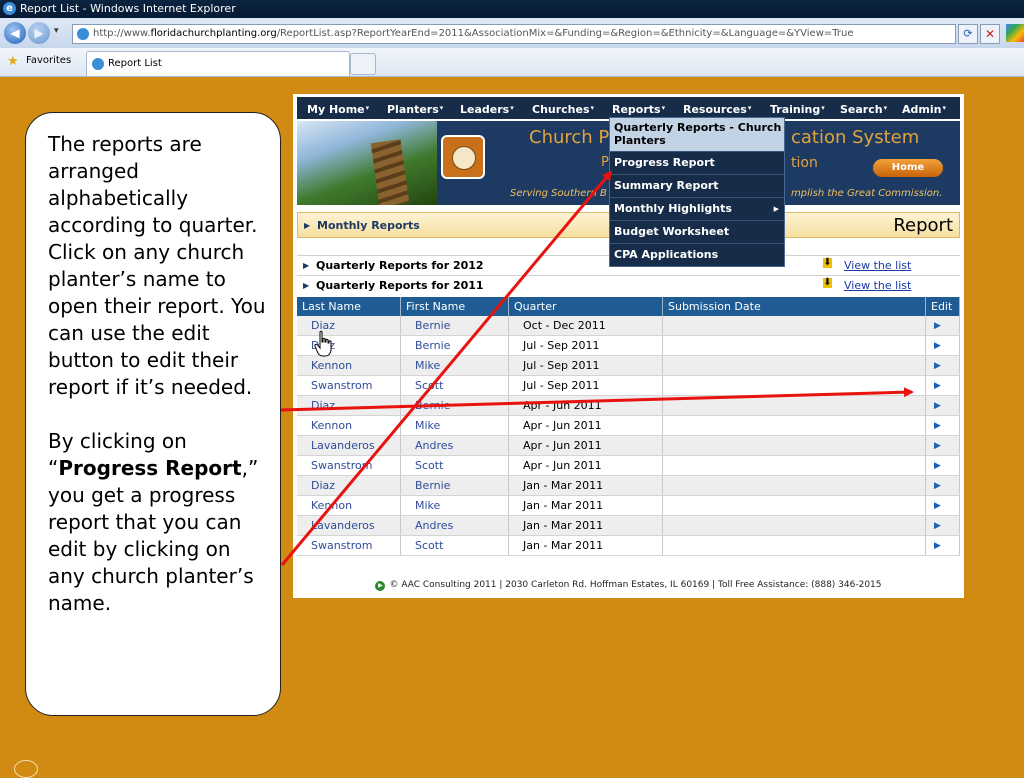  I want to click on col-header-quarter: Quarter, so click(585, 306).